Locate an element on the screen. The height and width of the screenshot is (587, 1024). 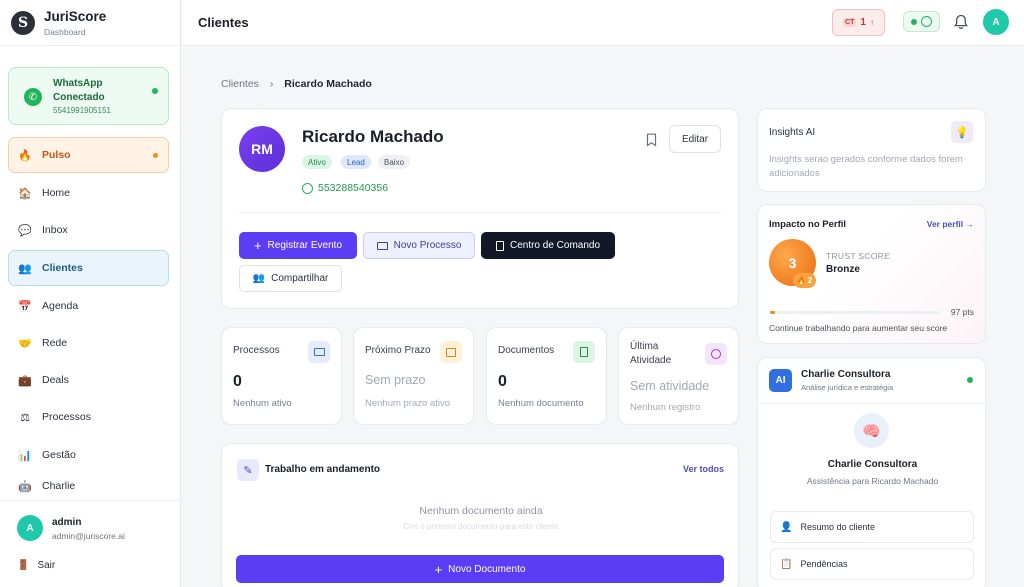
sidebar-item-rede: 🤝 Rede is located at coordinates (88, 343).